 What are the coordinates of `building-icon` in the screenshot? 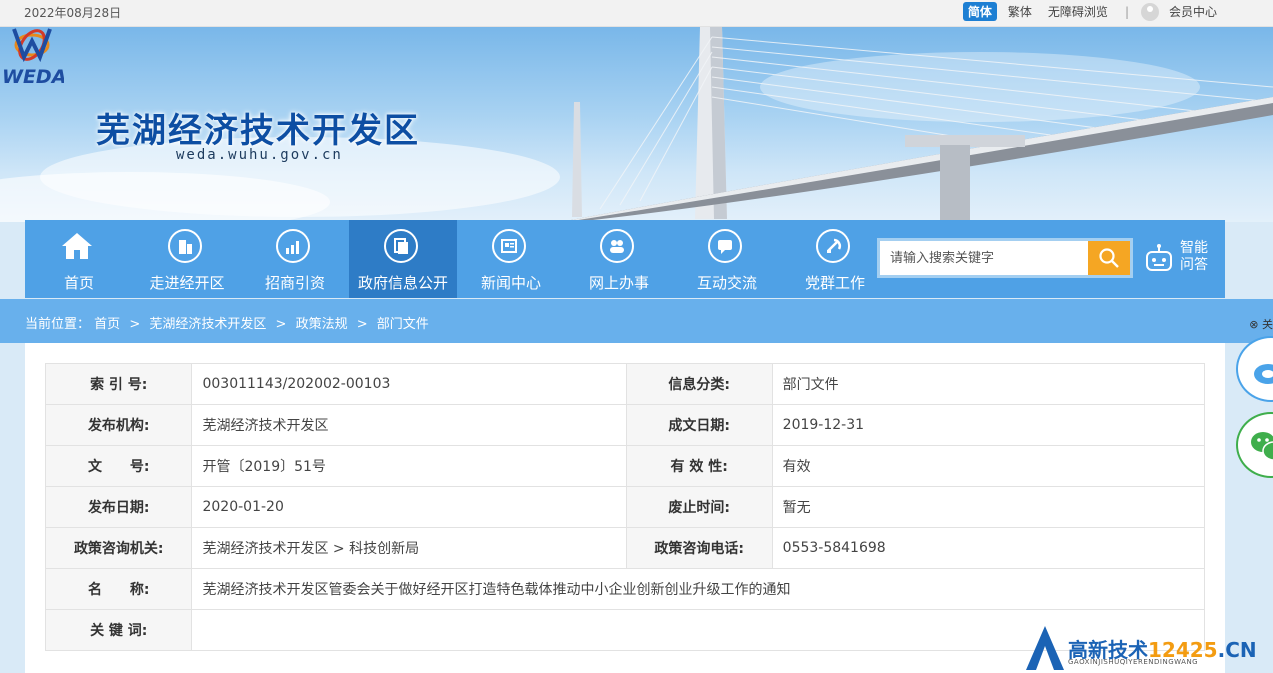 It's located at (185, 246).